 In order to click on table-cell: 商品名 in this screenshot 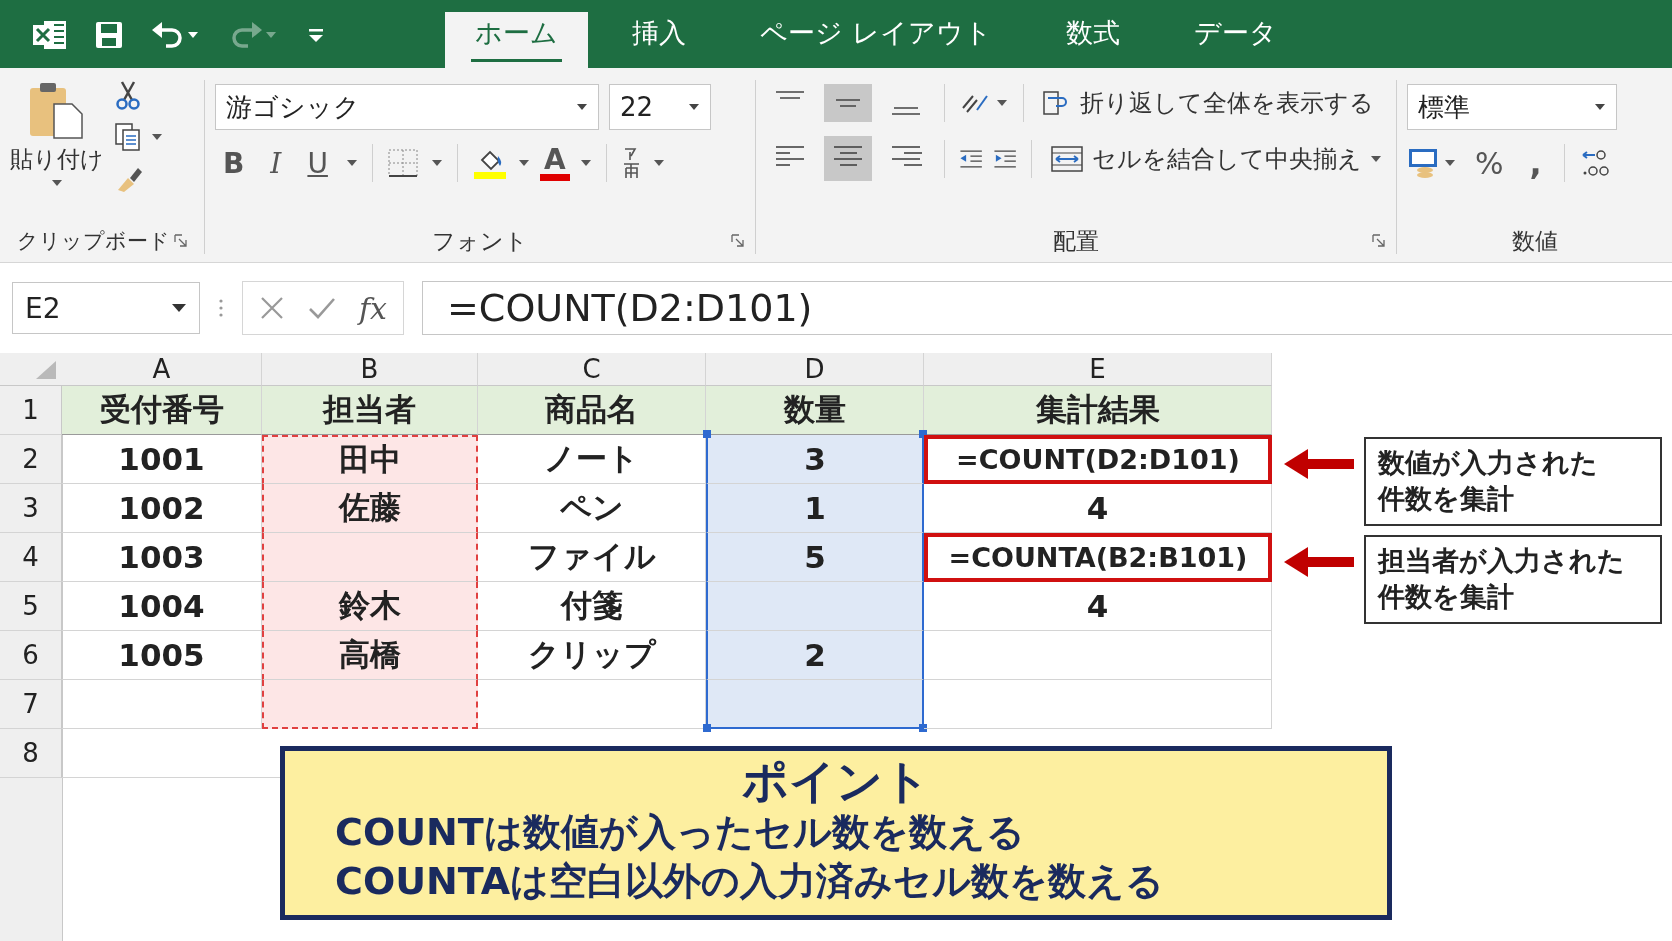, I will do `click(592, 410)`.